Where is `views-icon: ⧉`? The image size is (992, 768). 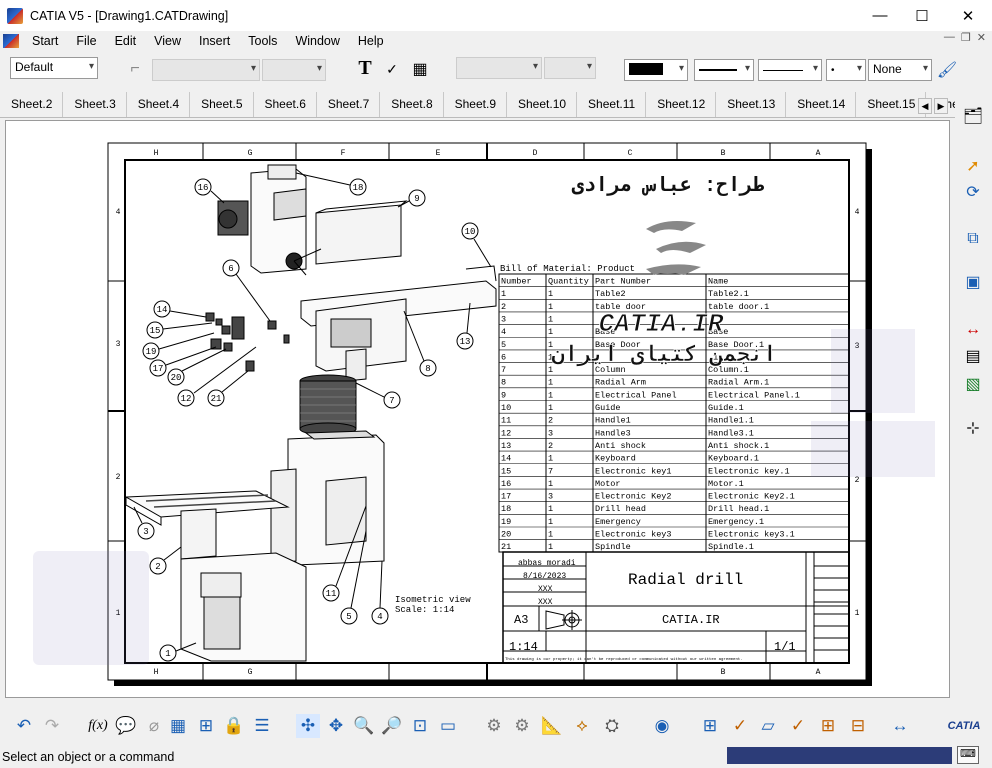 views-icon: ⧉ is located at coordinates (973, 239).